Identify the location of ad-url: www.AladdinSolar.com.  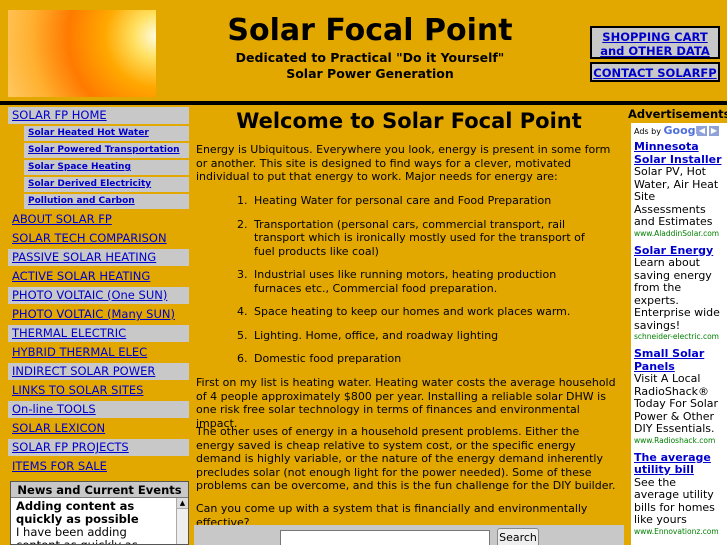
(679, 234).